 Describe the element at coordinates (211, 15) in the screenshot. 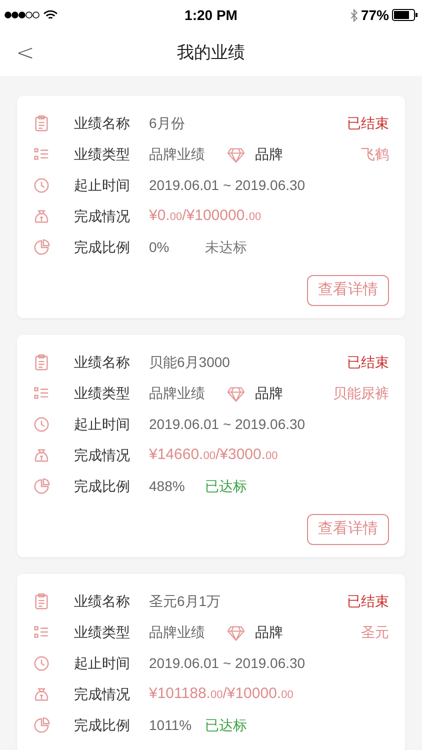

I see `status-time: 1:20 PM` at that location.